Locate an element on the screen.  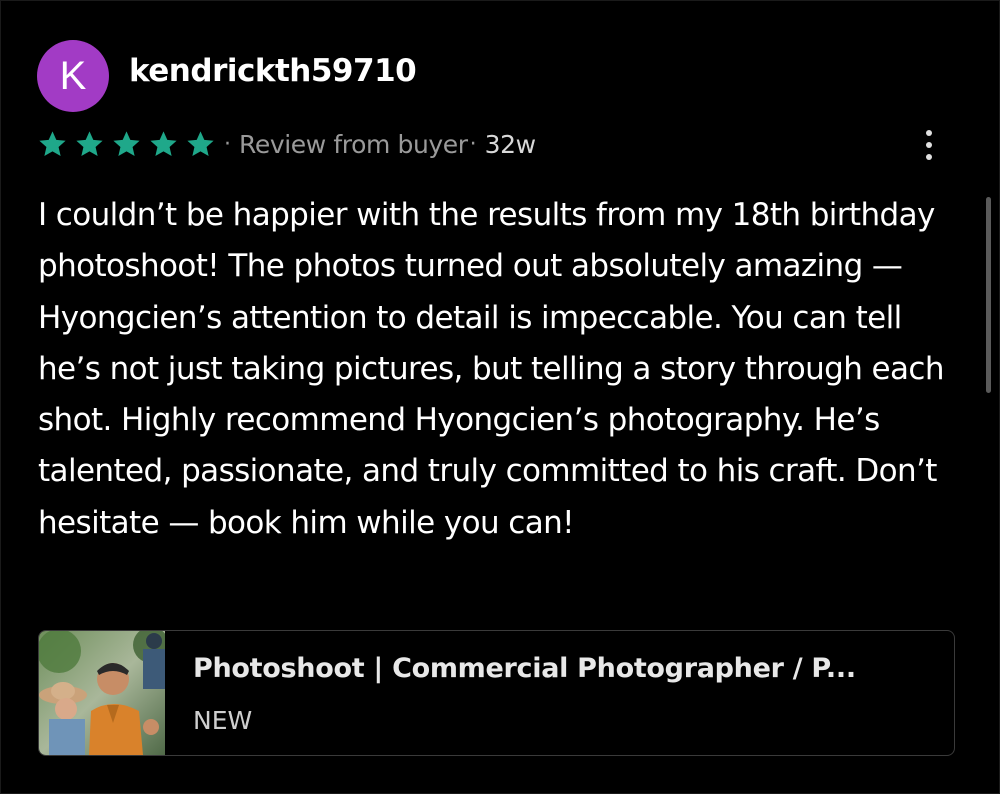
more-vertical-icon is located at coordinates (929, 145).